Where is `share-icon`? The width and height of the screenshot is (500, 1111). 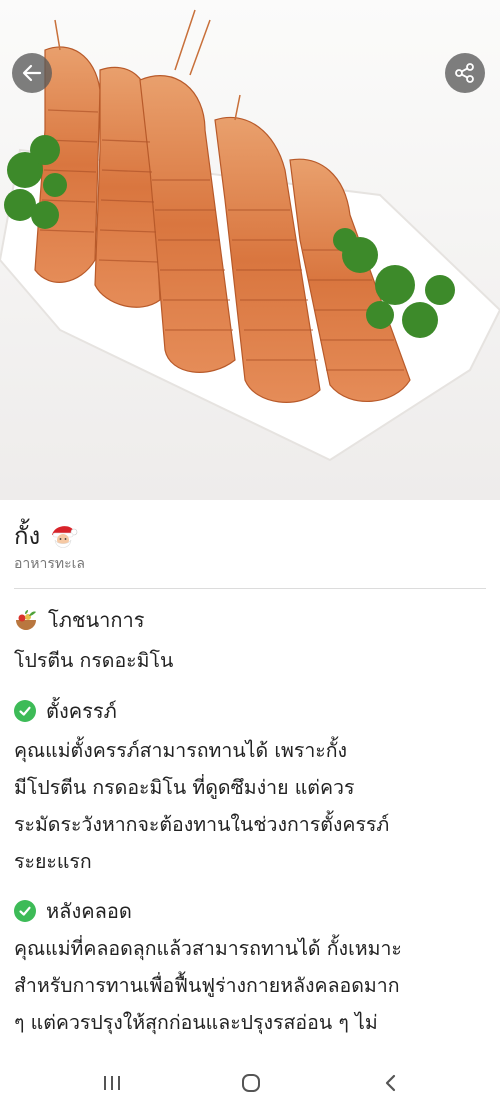 share-icon is located at coordinates (464, 73).